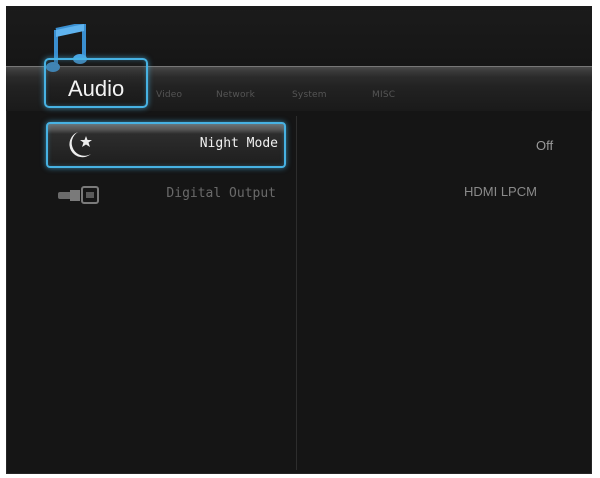  What do you see at coordinates (164, 195) in the screenshot?
I see `menu-item-digital-output: Digital Output` at bounding box center [164, 195].